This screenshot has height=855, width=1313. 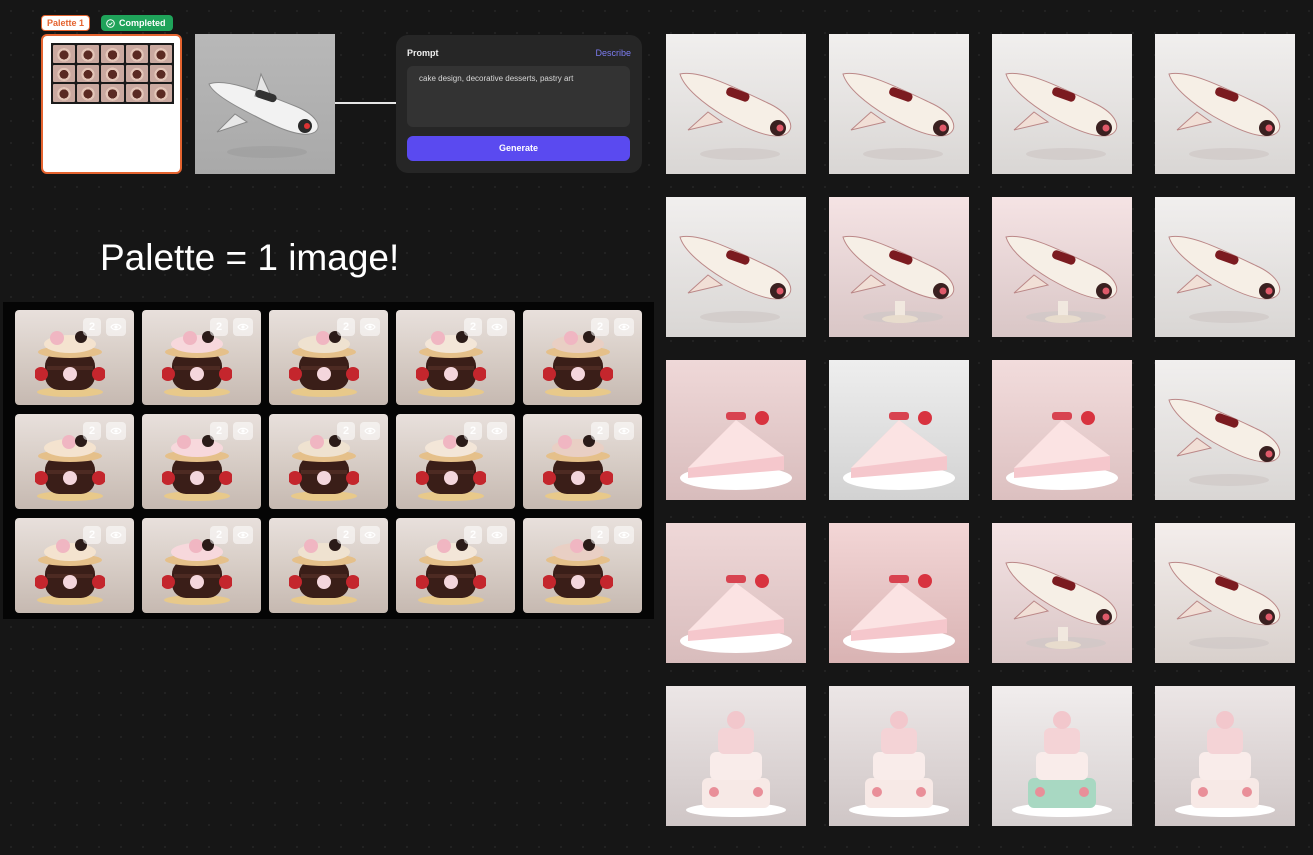 I want to click on result-image-pink-spaceship-cake, so click(x=1225, y=593).